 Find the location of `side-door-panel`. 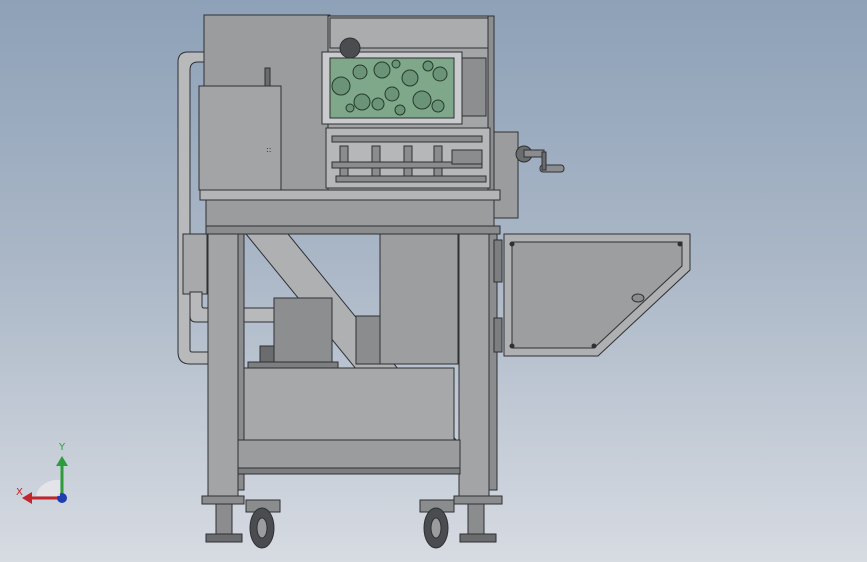

side-door-panel is located at coordinates (597, 295).